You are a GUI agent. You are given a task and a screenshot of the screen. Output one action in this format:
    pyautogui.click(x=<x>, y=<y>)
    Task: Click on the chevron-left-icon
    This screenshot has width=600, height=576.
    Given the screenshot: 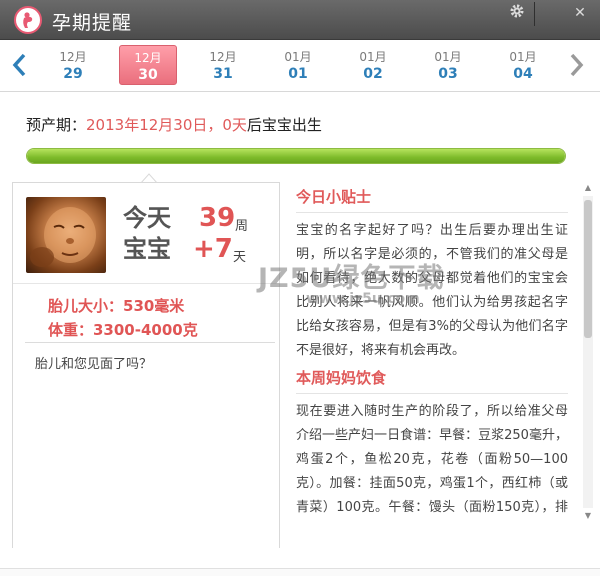 What is the action you would take?
    pyautogui.click(x=20, y=65)
    